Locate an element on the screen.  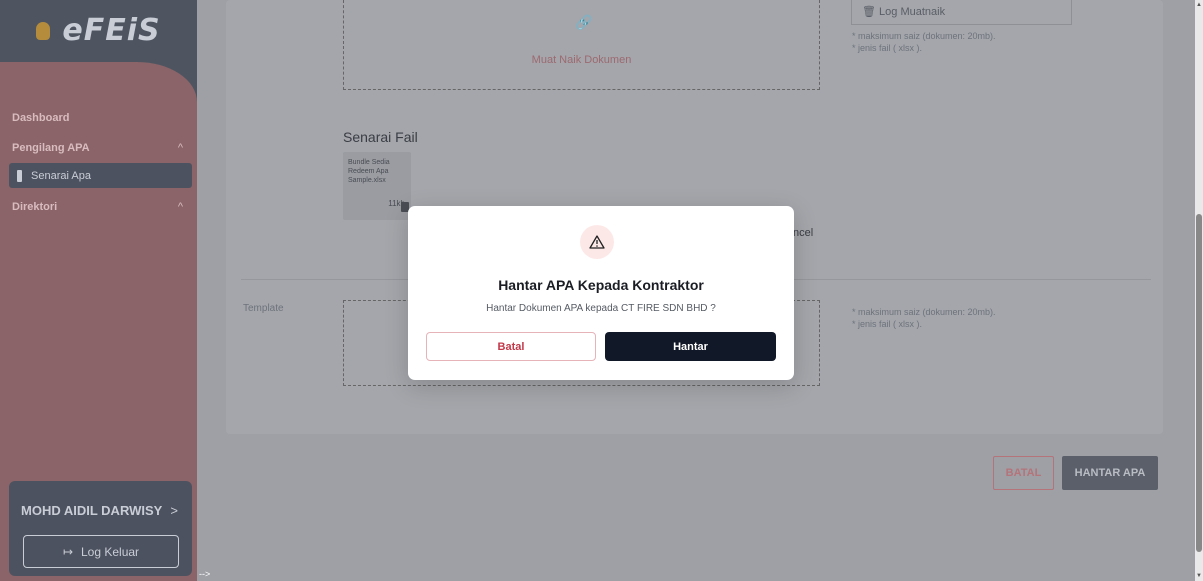
app-logo: eFEiS is located at coordinates (98, 31).